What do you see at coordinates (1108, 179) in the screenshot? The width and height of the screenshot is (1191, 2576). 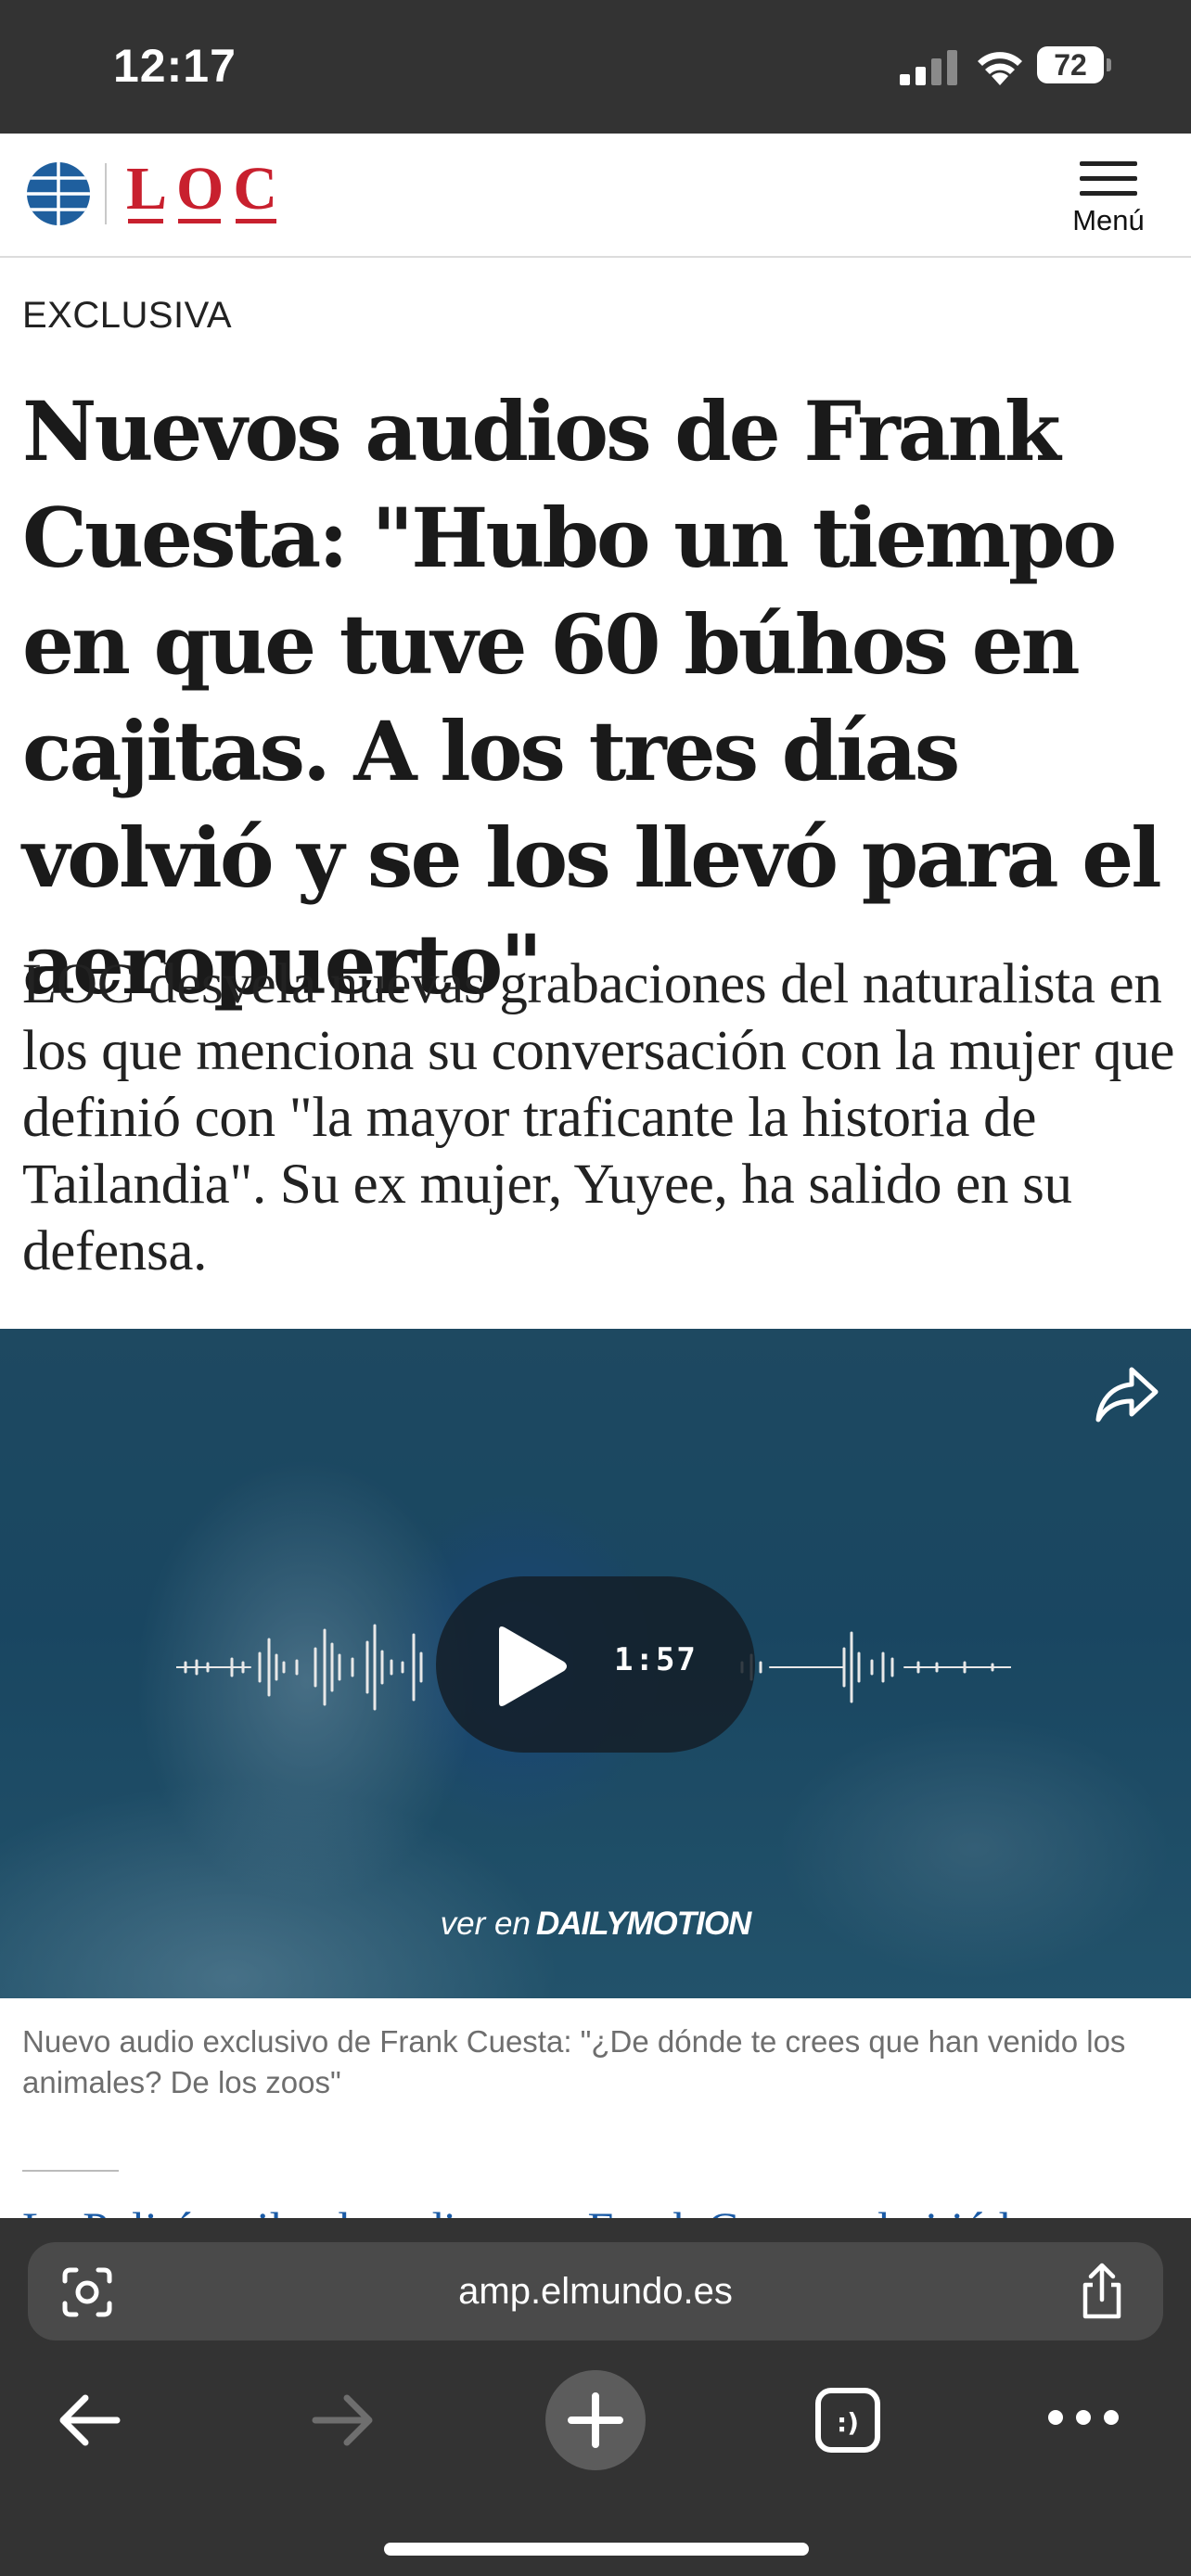 I see `hamburger-icon` at bounding box center [1108, 179].